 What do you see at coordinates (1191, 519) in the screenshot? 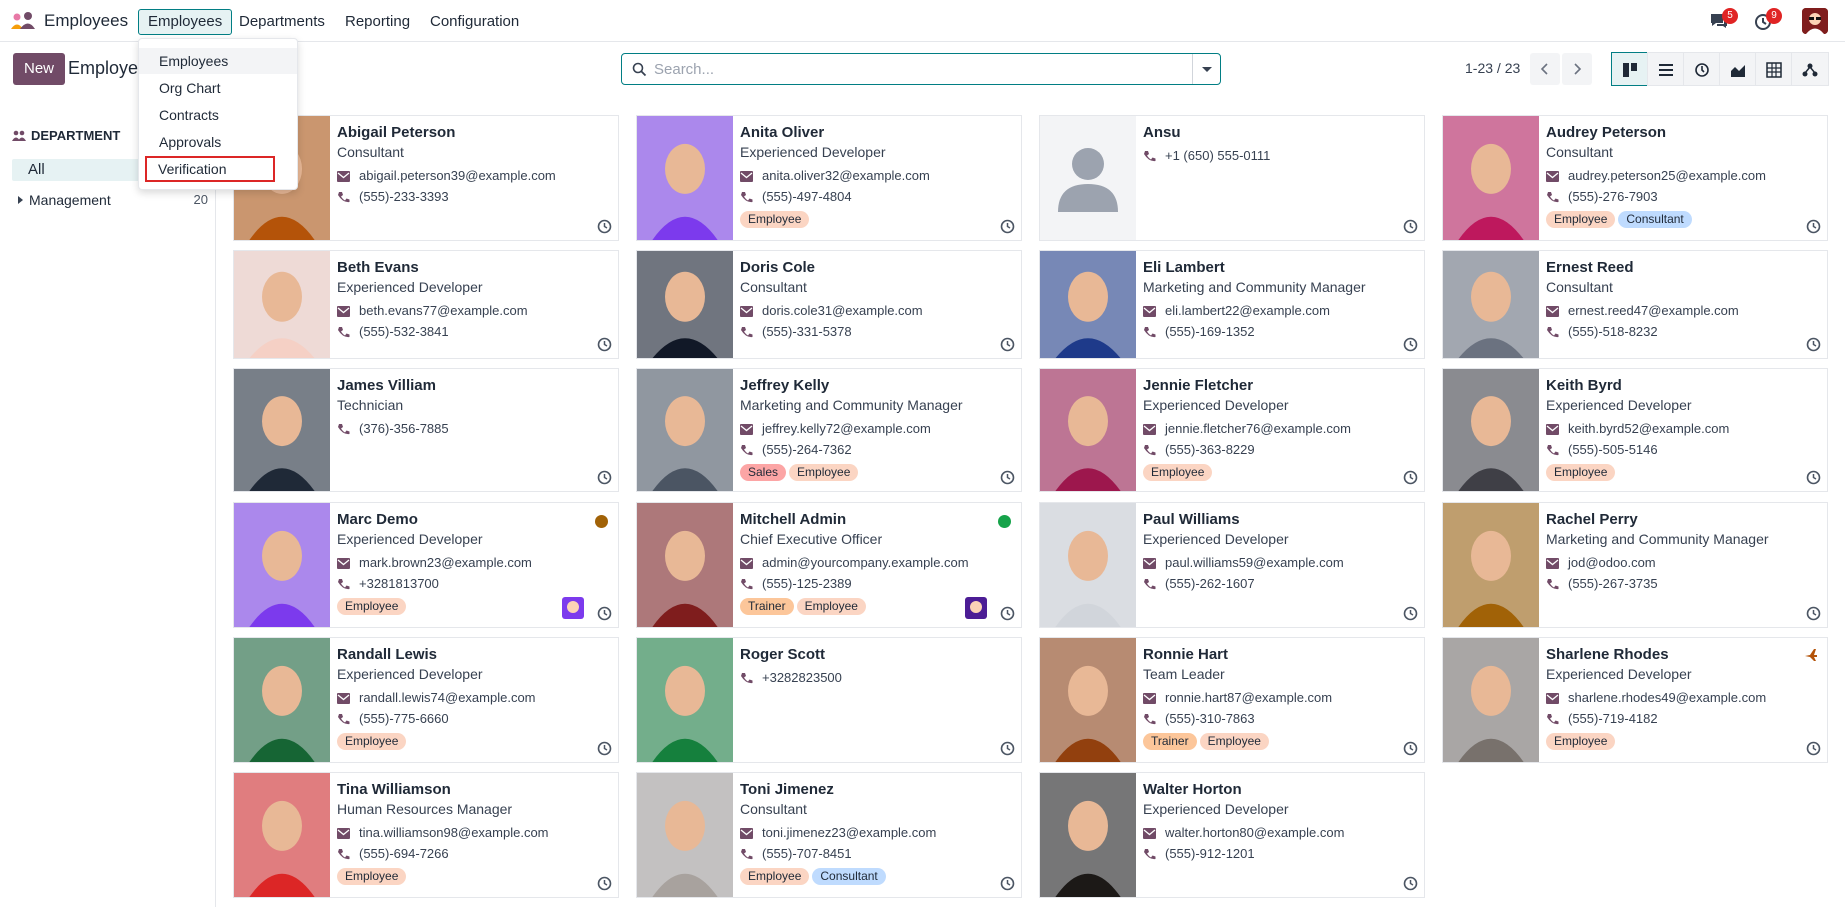
I see `employee-name: Paul Williams` at bounding box center [1191, 519].